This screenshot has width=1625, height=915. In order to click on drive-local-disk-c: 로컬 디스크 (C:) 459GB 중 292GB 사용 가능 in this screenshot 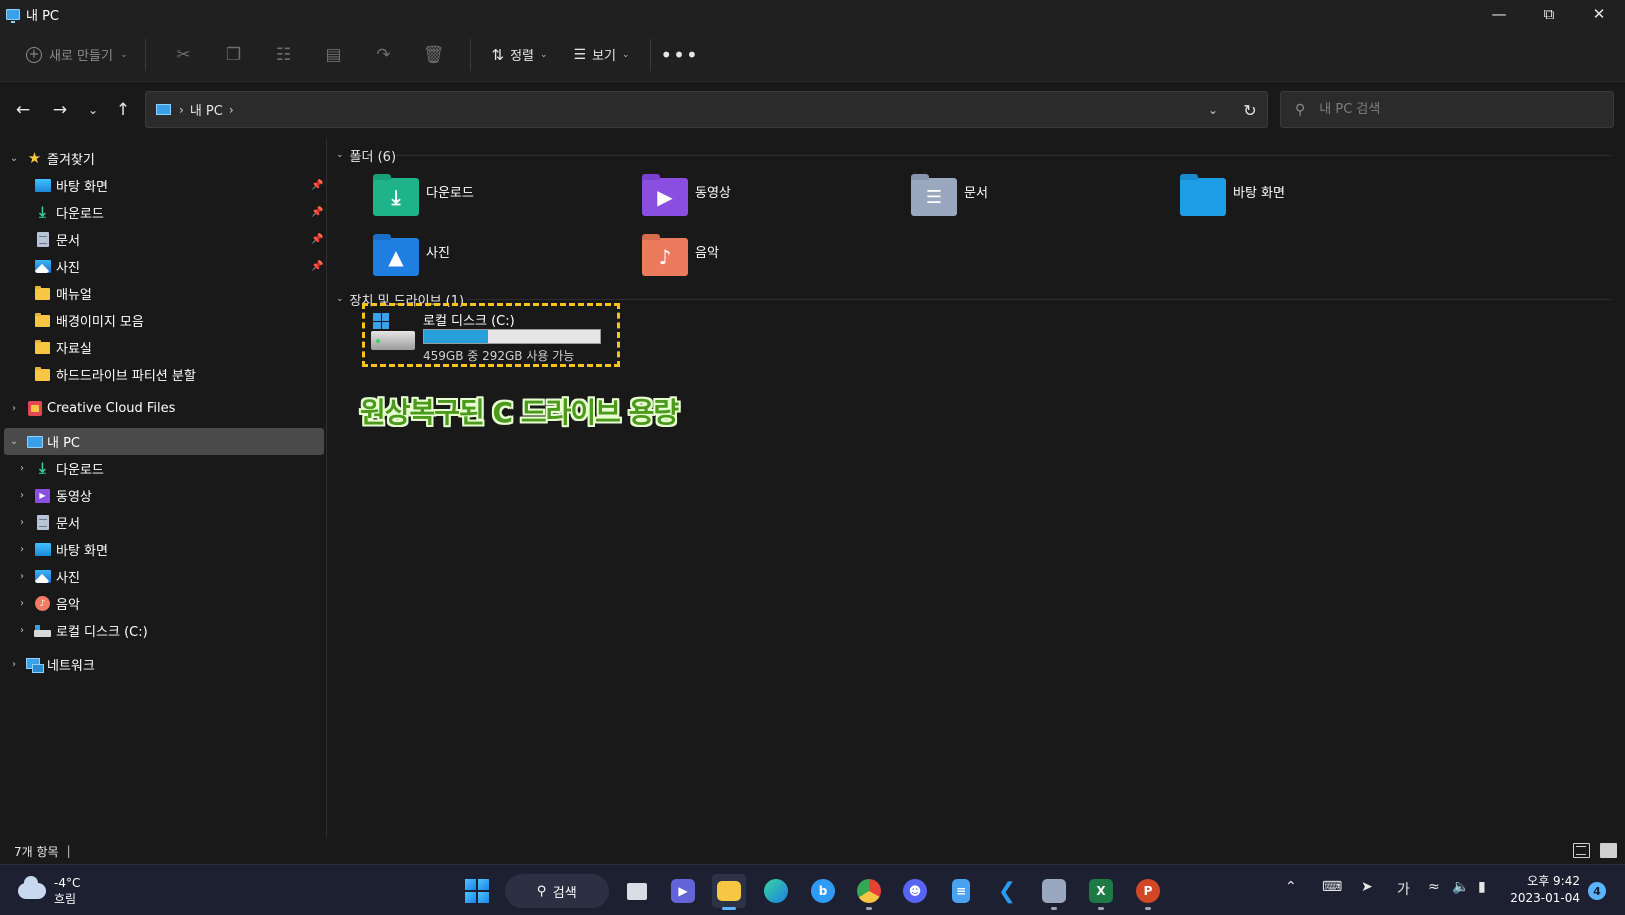, I will do `click(491, 335)`.